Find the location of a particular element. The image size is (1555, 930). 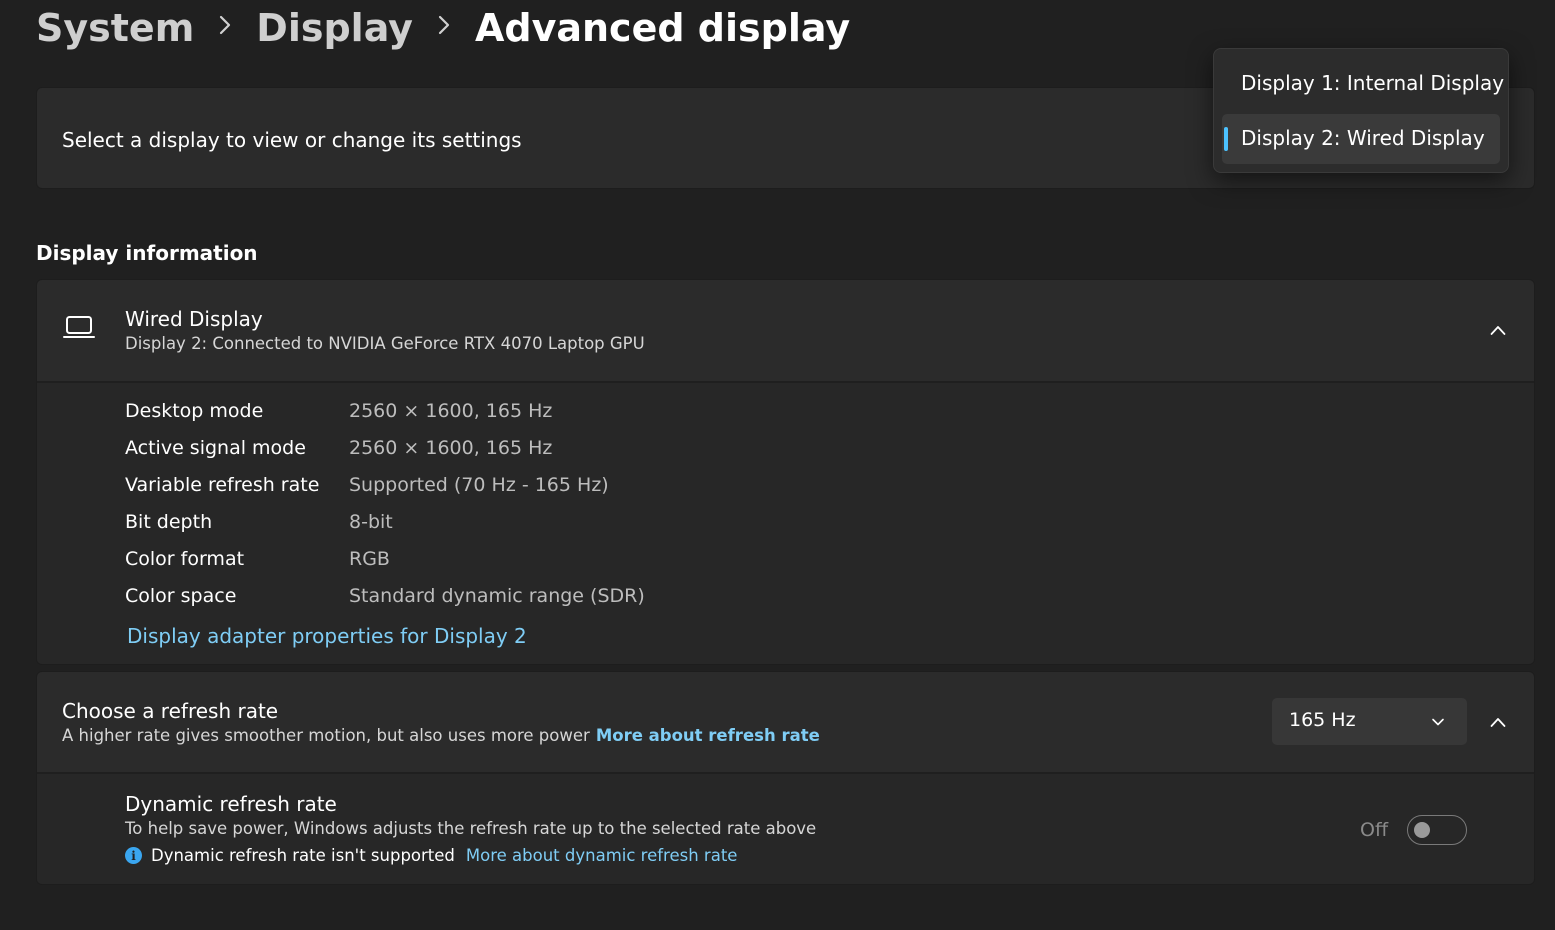

dynamic-refresh-title: Dynamic refresh rate is located at coordinates (231, 804).